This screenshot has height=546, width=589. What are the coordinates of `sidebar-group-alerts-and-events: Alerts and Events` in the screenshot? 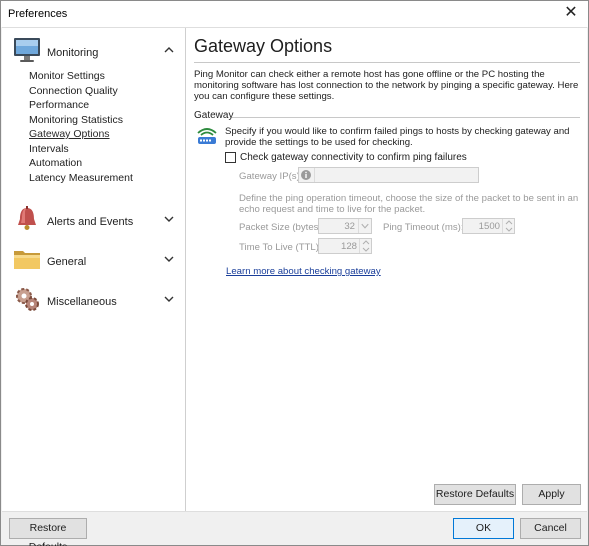 It's located at (93, 221).